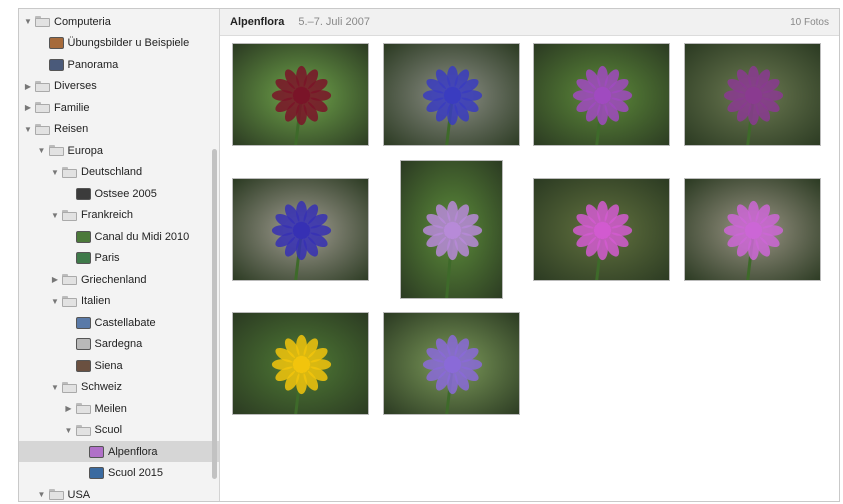 This screenshot has width=843, height=504. I want to click on sidebar-item-ostsee-2005: ▶Ostsee 2005, so click(119, 193).